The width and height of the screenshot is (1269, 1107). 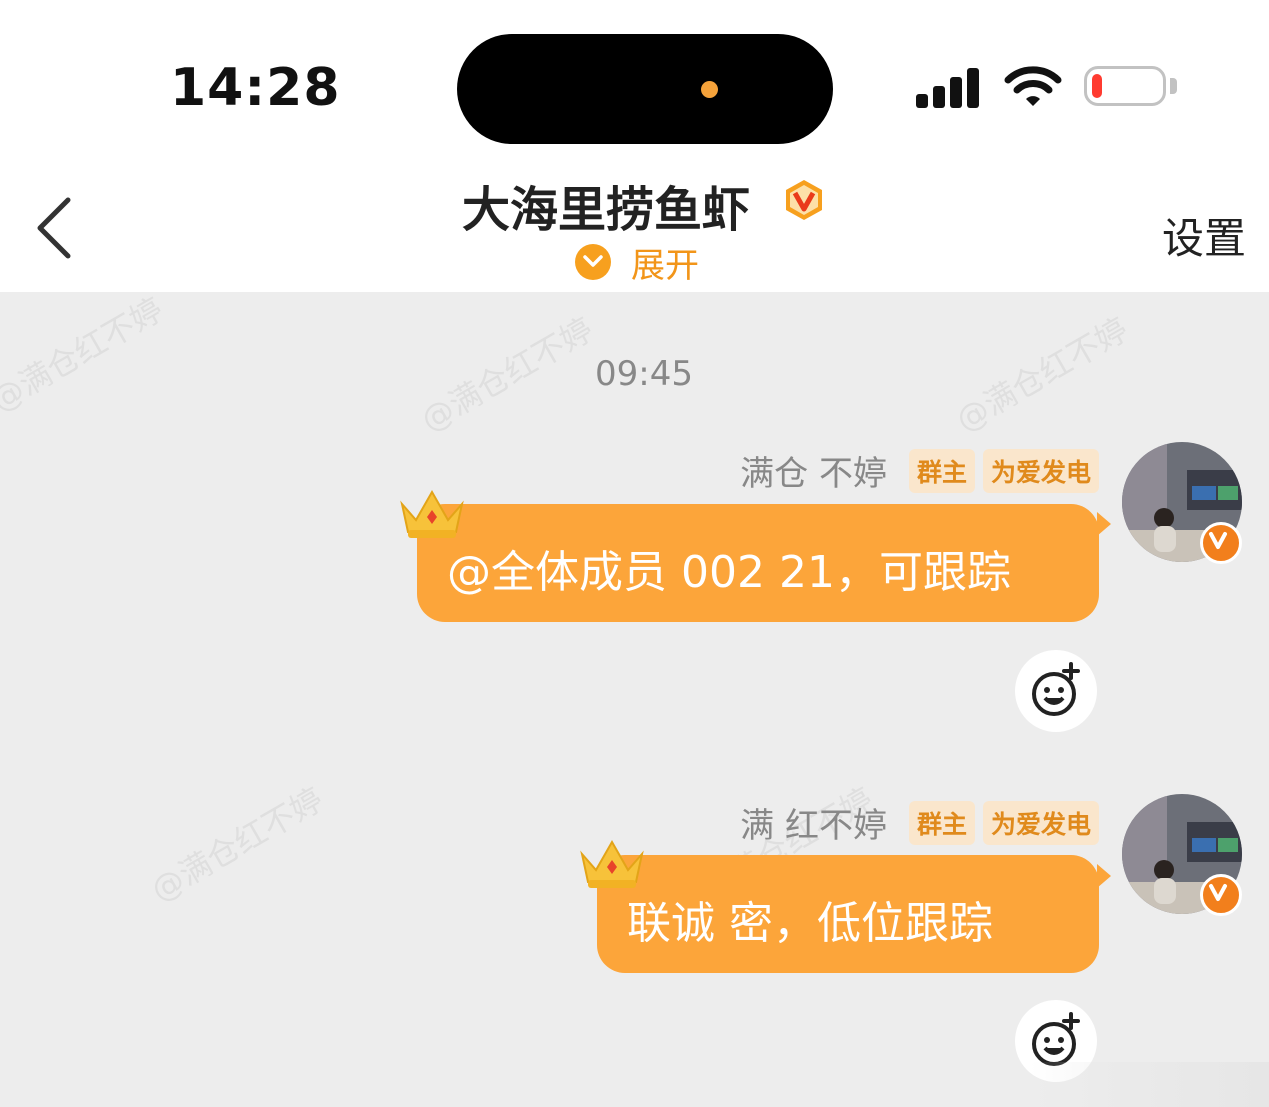 What do you see at coordinates (1097, 86) in the screenshot?
I see `battery-level` at bounding box center [1097, 86].